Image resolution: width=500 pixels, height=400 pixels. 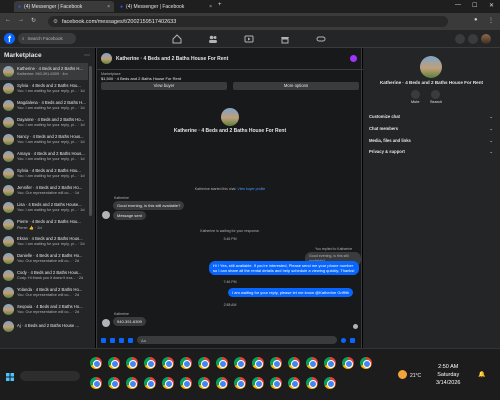 What do you see at coordinates (415, 376) in the screenshot?
I see `weather-temp: 21°C` at bounding box center [415, 376].